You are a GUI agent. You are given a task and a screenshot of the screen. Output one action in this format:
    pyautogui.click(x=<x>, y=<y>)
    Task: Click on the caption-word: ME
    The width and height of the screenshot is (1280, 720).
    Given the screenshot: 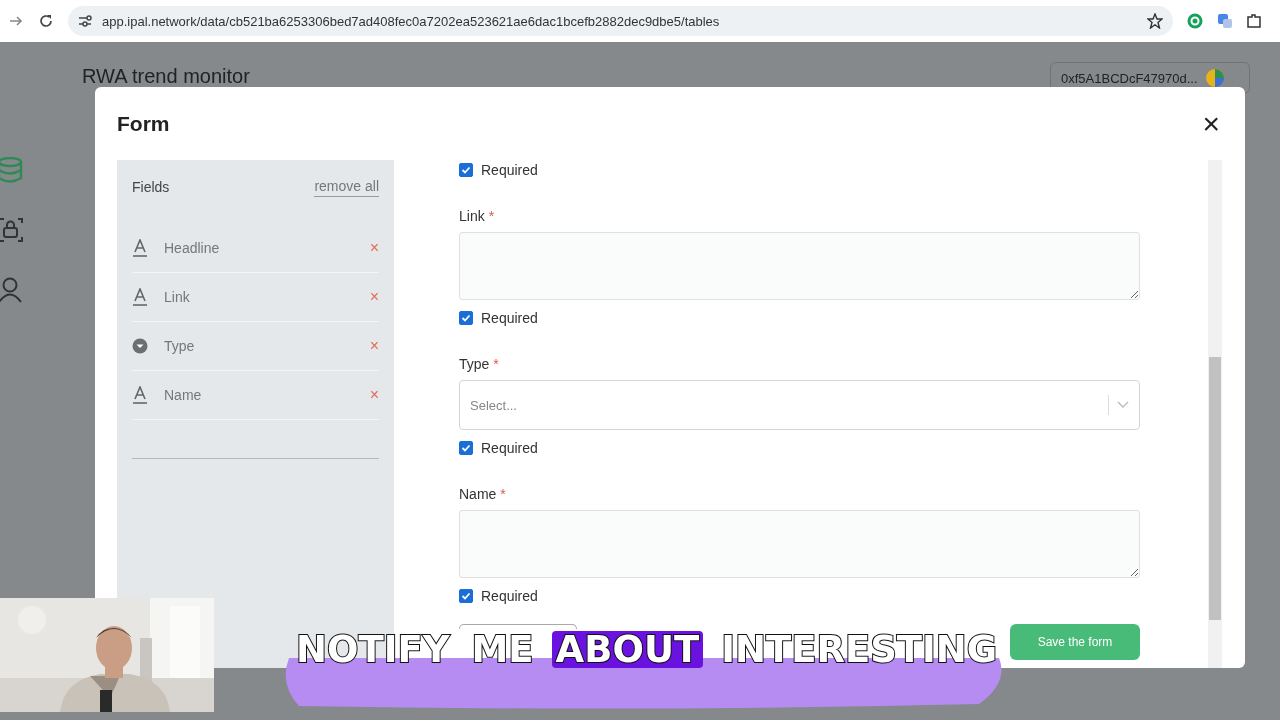 What is the action you would take?
    pyautogui.click(x=502, y=649)
    